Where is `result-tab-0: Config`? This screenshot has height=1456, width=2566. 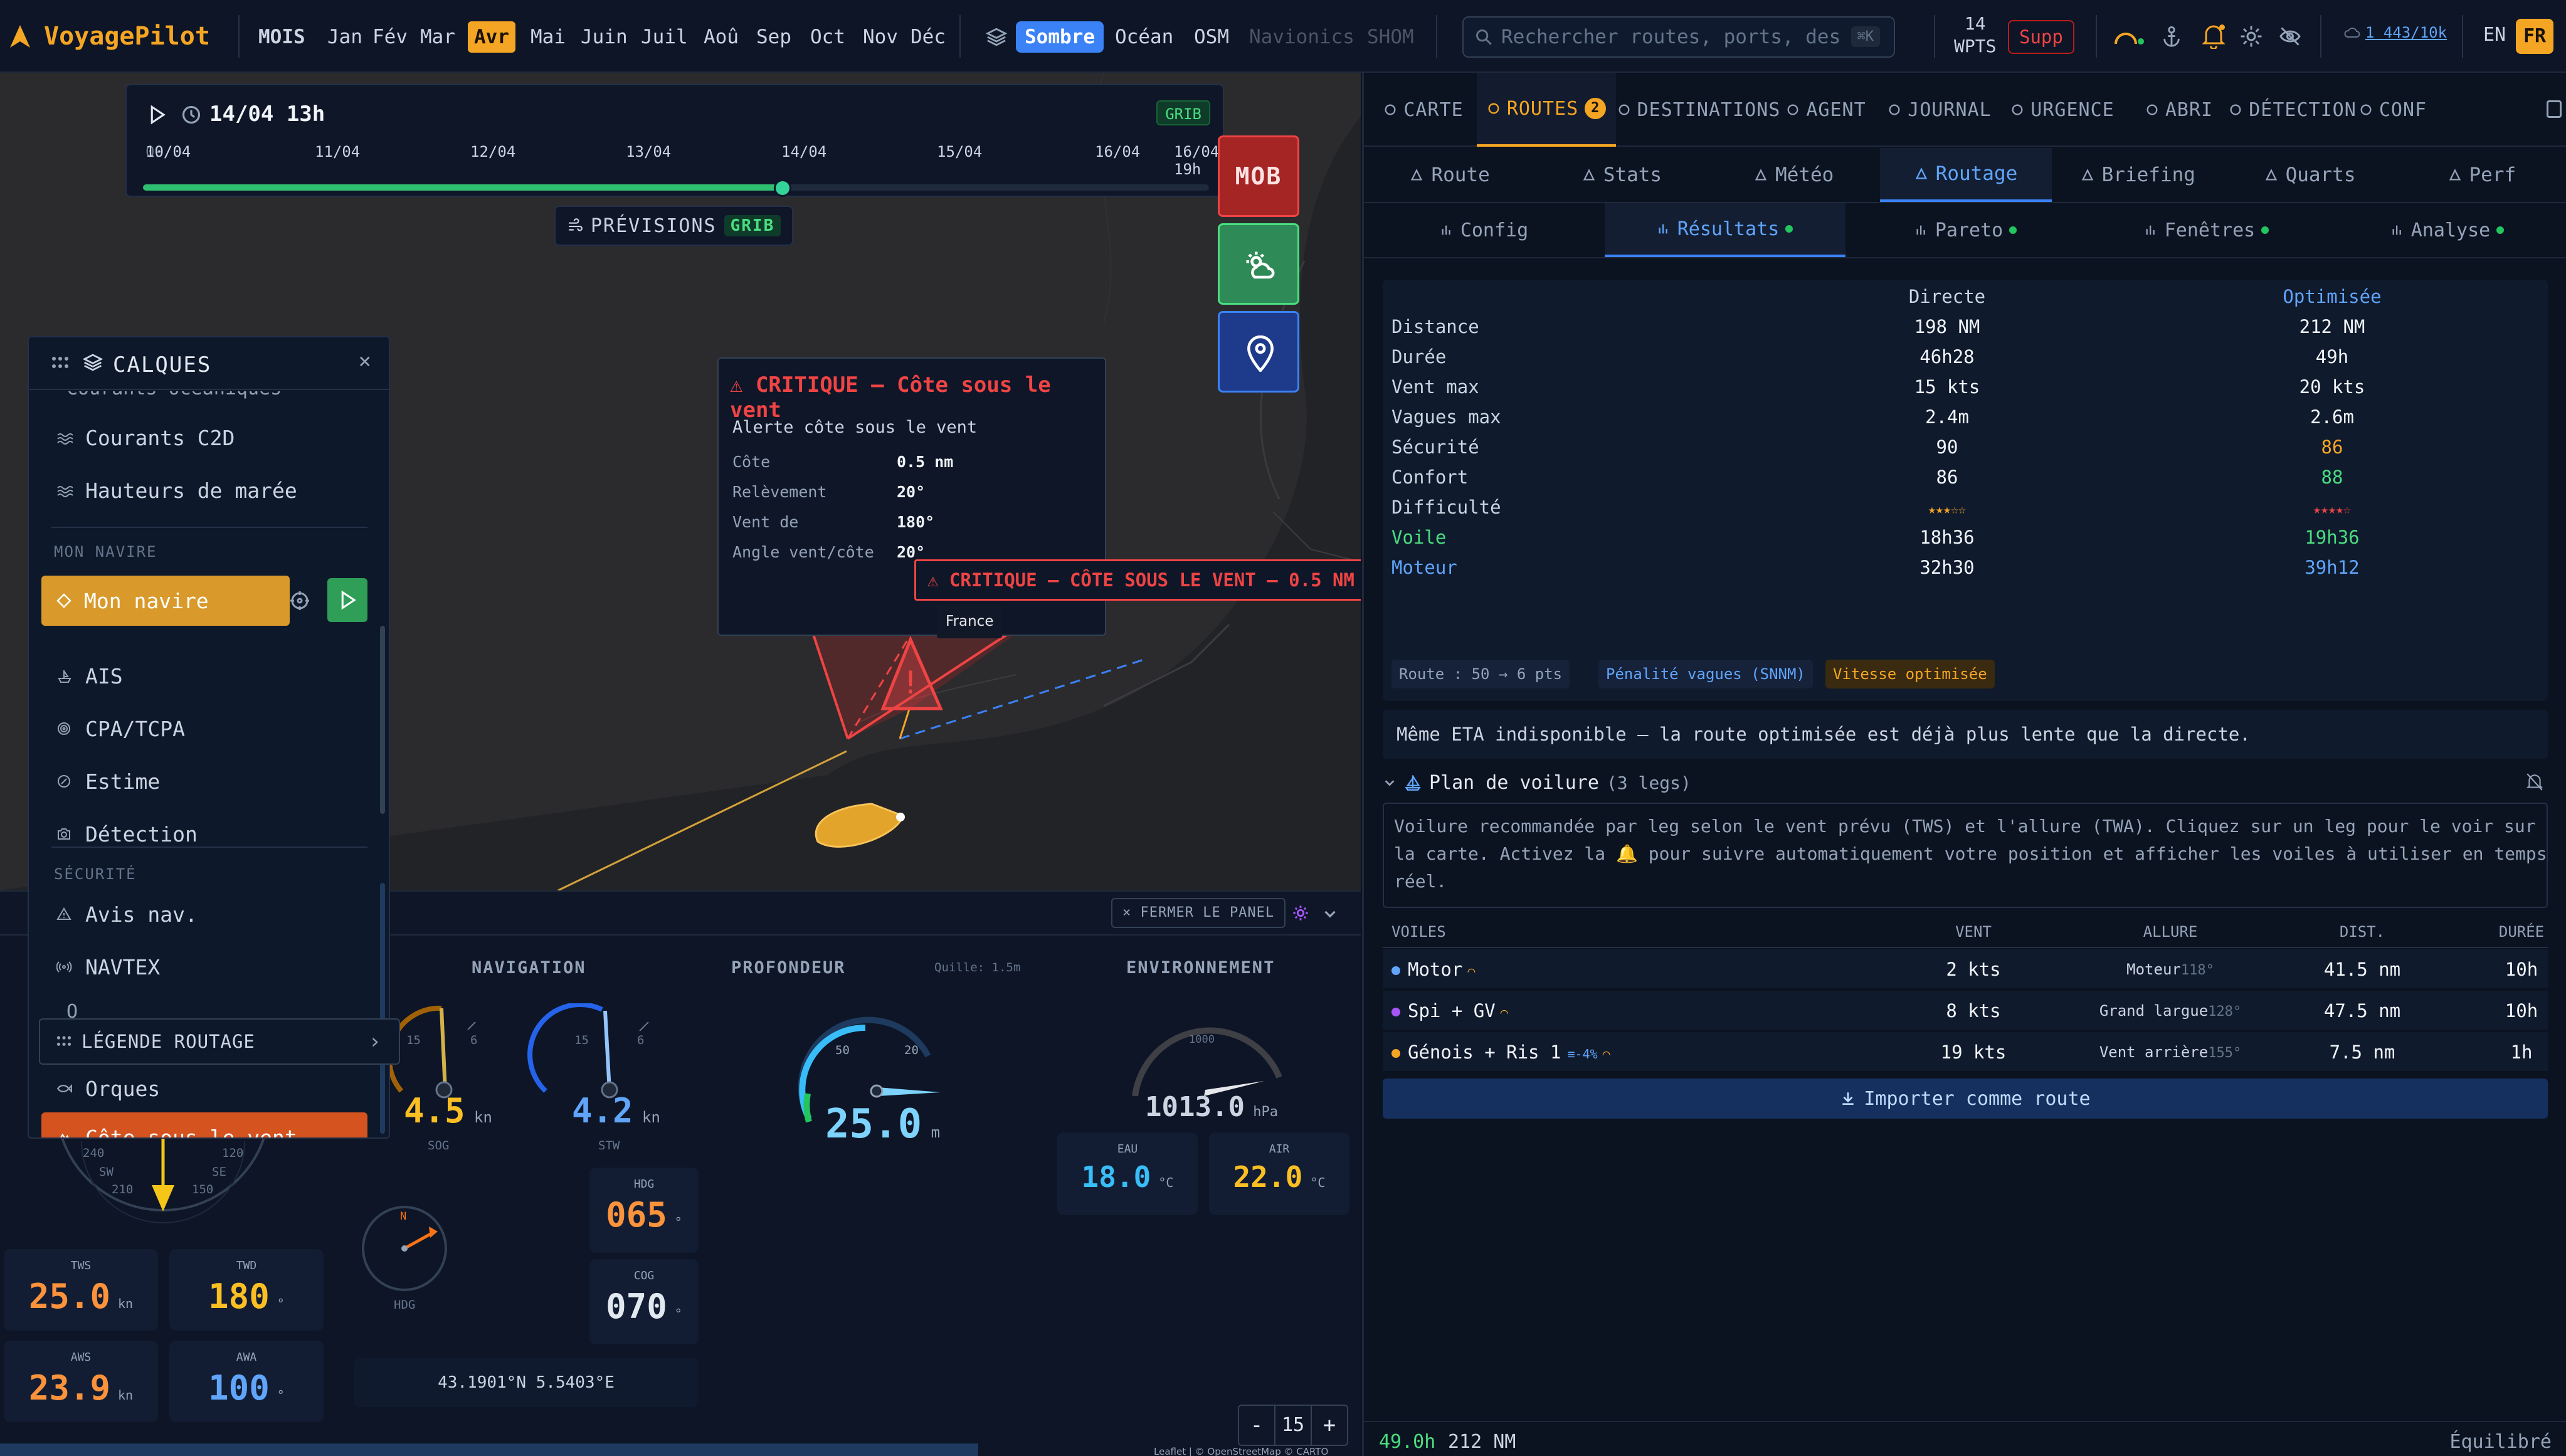
result-tab-0: Config is located at coordinates (1485, 230).